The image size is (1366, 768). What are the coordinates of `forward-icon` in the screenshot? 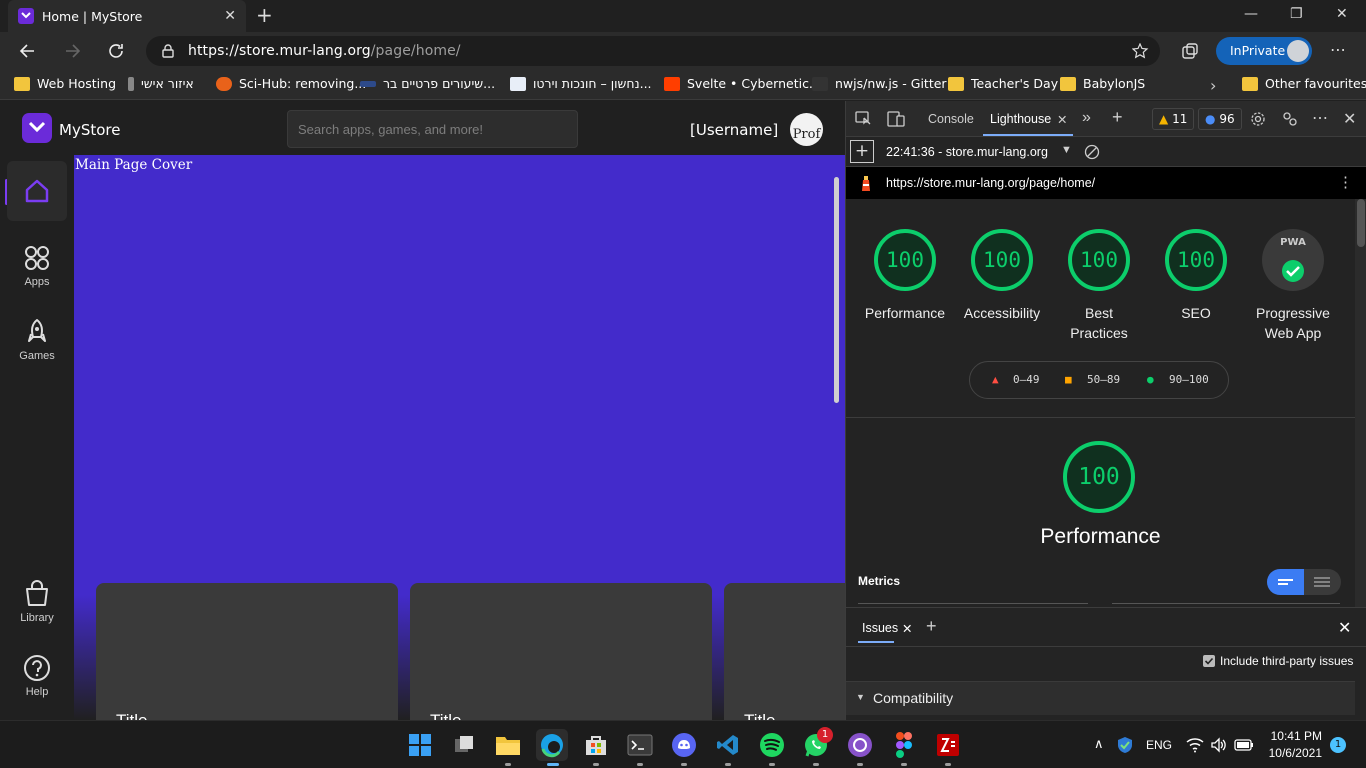 It's located at (72, 51).